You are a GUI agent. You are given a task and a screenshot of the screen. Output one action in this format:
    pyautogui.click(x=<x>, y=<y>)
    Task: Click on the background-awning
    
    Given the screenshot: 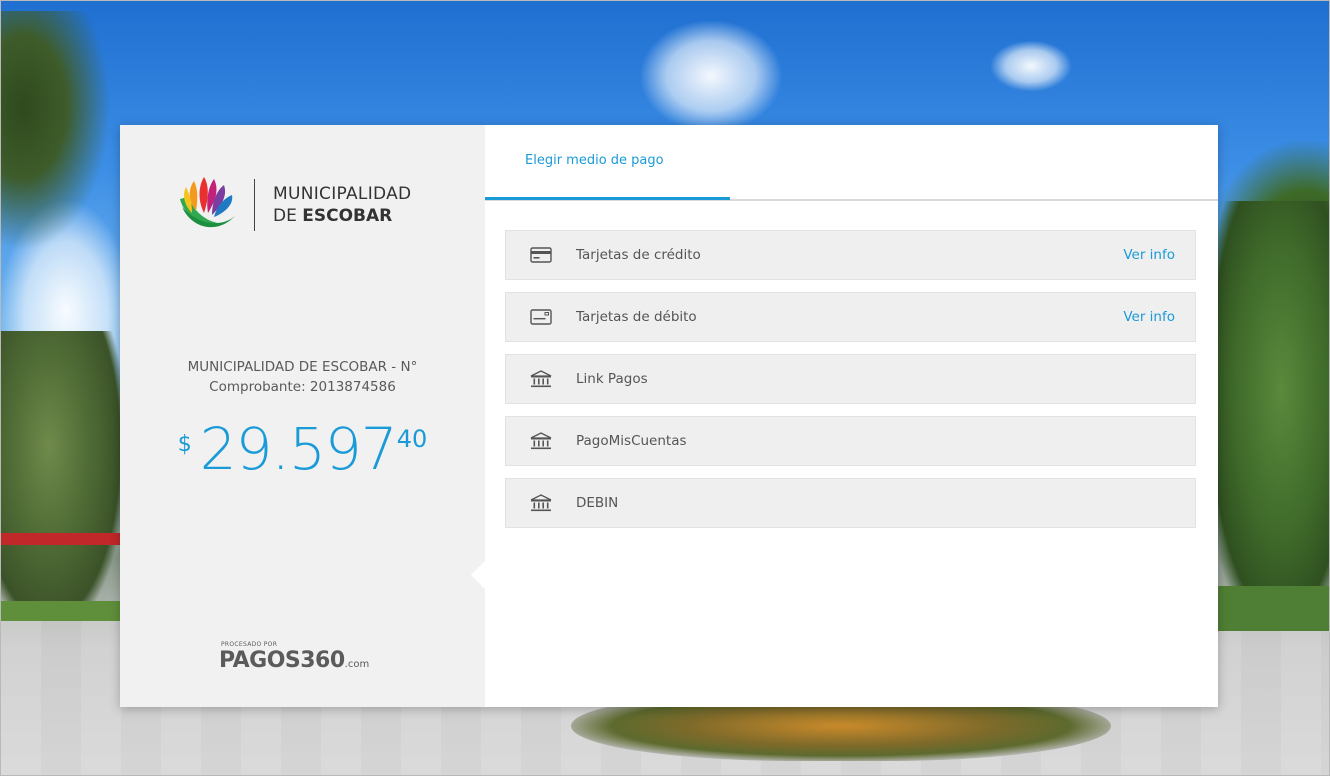 What is the action you would take?
    pyautogui.click(x=61, y=539)
    